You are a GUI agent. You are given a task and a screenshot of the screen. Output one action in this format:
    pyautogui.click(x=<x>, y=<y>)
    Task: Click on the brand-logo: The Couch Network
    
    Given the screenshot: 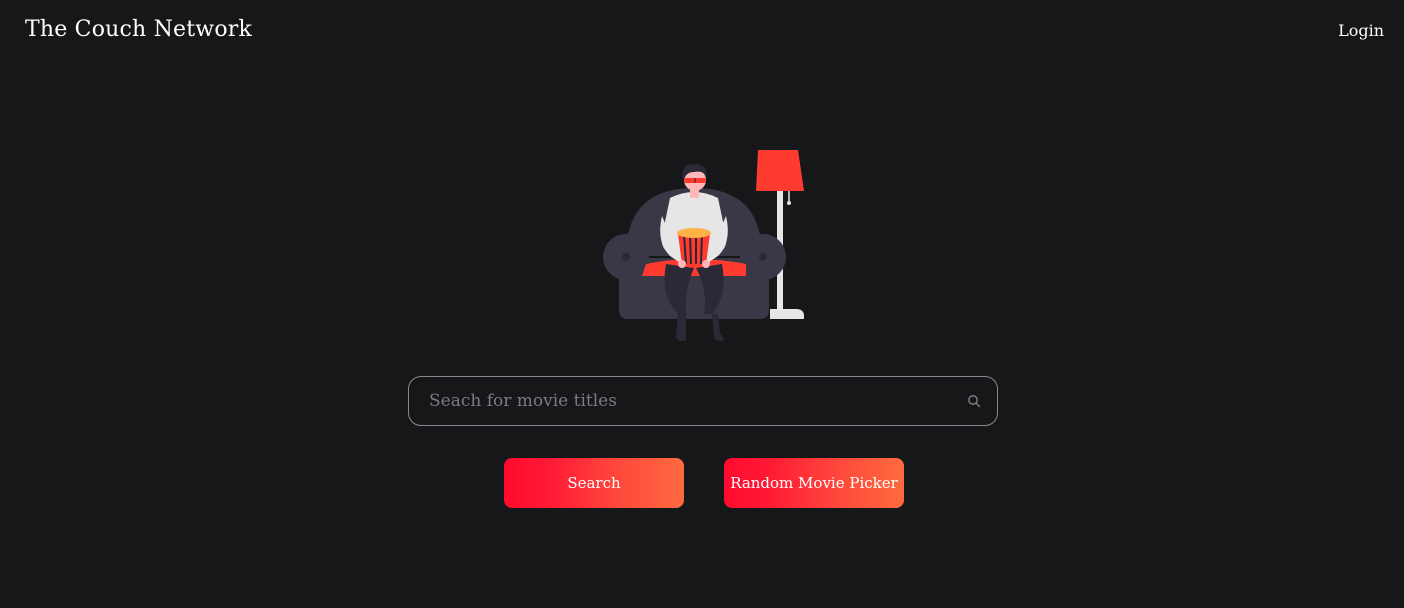 What is the action you would take?
    pyautogui.click(x=138, y=29)
    